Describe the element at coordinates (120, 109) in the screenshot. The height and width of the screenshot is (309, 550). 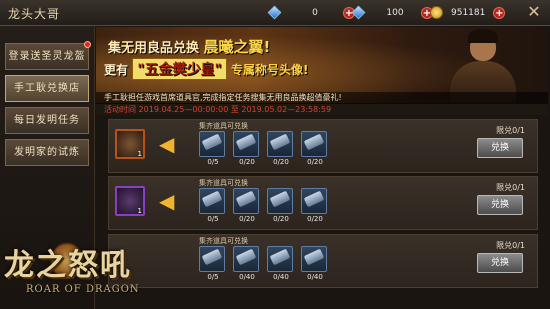
I see `event-time-label: 活动时间` at that location.